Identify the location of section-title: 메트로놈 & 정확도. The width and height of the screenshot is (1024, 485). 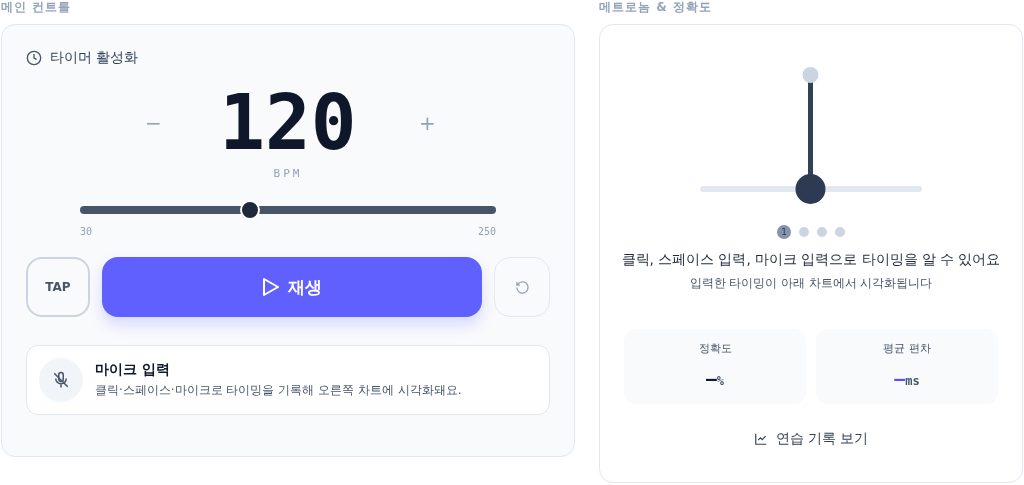
(656, 8).